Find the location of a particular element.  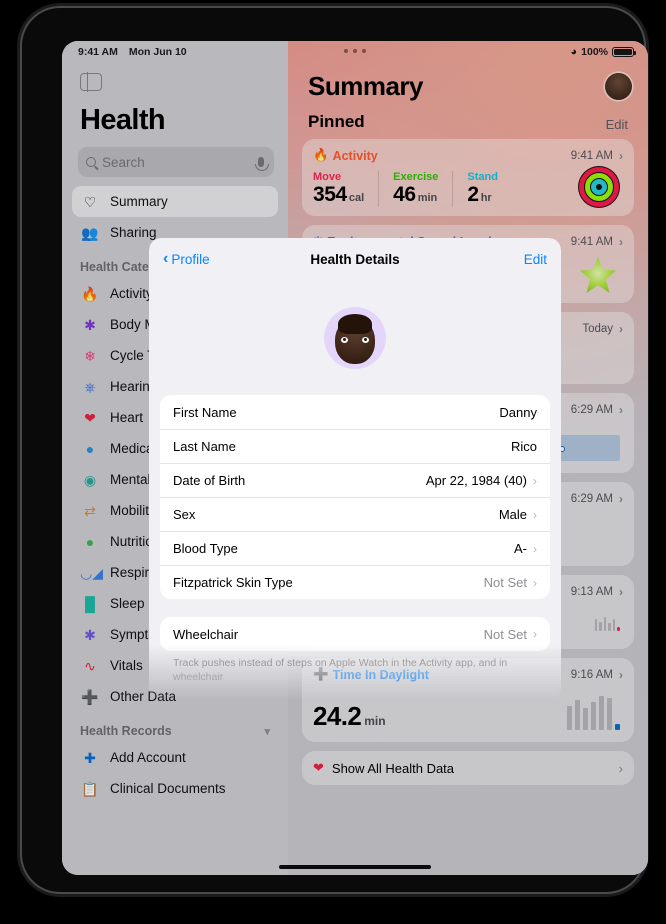

chevron-left-icon: ‹ is located at coordinates (166, 258).